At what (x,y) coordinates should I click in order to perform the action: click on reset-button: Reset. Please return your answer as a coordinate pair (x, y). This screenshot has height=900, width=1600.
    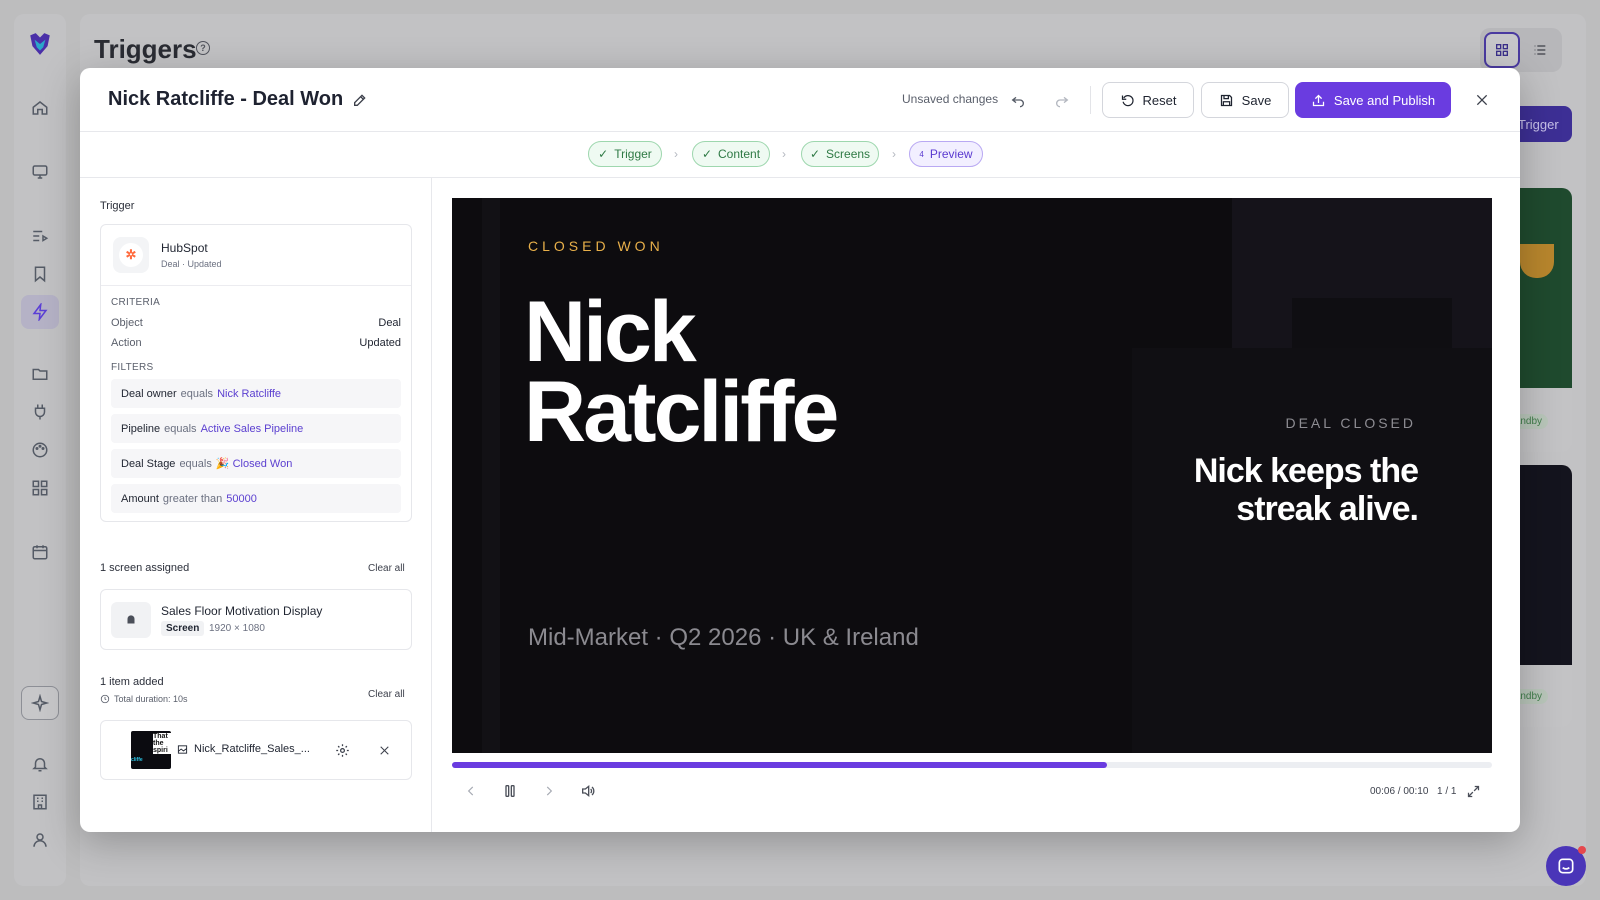
    Looking at the image, I should click on (1148, 100).